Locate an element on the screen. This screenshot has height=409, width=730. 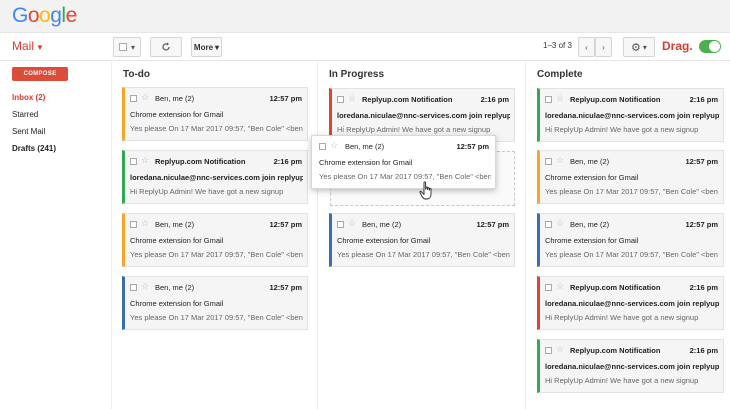
chevron-left-icon: ‹ is located at coordinates (586, 47).